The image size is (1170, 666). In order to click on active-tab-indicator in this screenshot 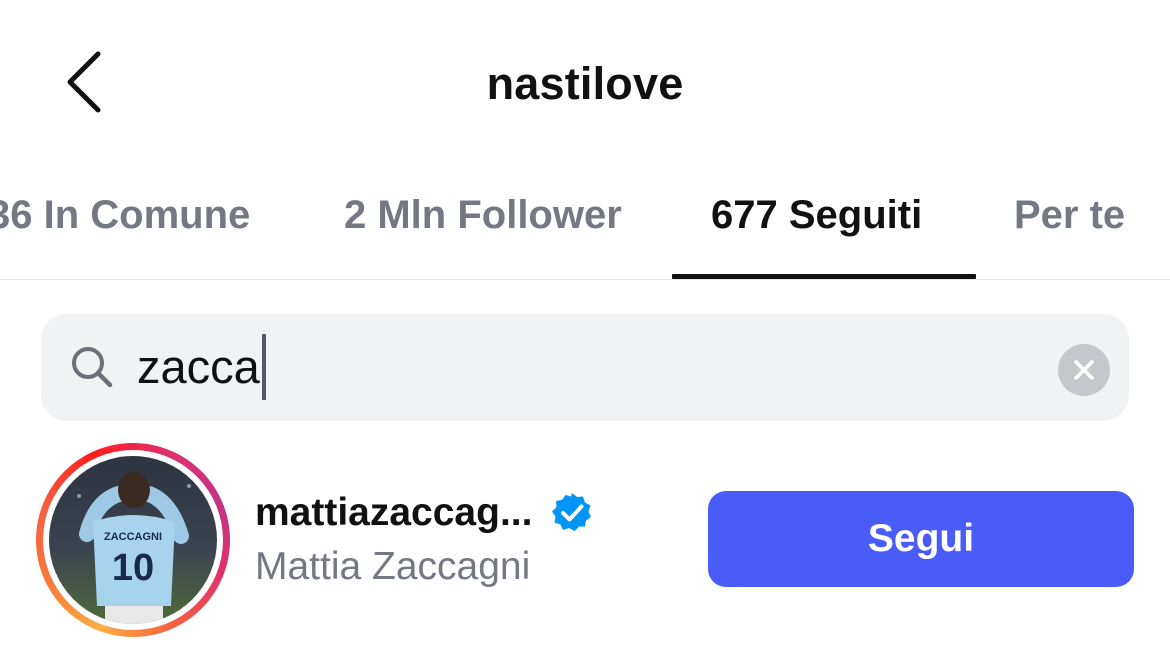, I will do `click(824, 276)`.